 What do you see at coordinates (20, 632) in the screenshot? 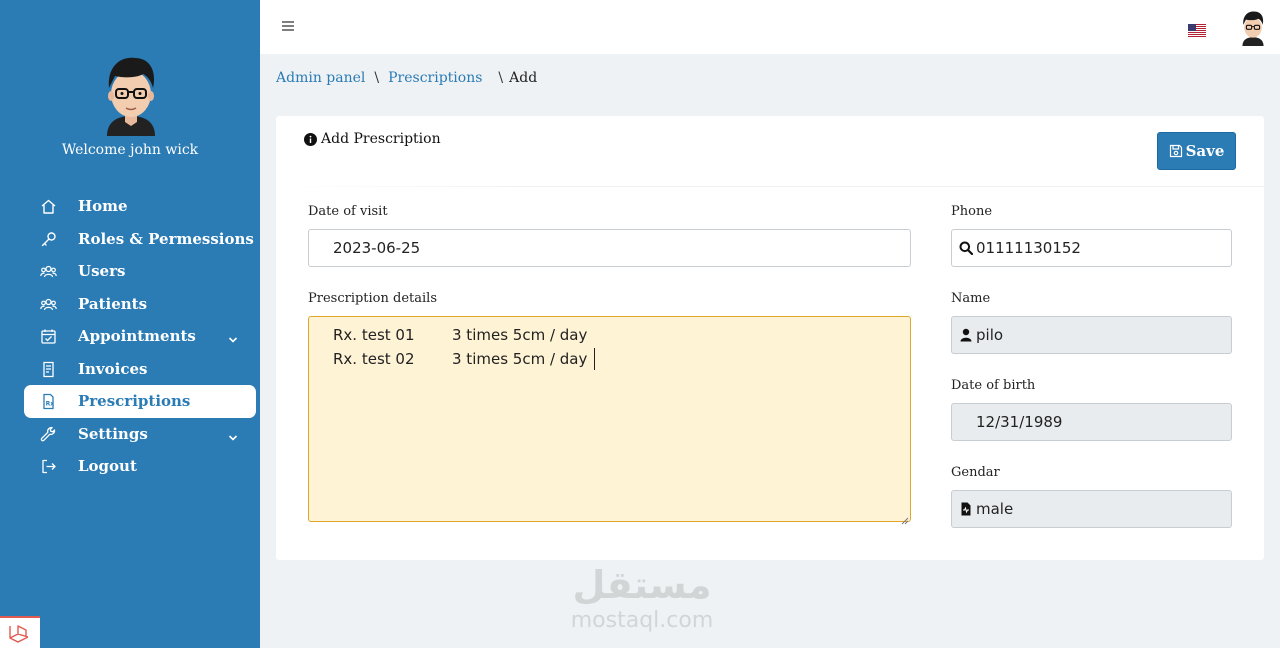
I see `laravel-debug-icon` at bounding box center [20, 632].